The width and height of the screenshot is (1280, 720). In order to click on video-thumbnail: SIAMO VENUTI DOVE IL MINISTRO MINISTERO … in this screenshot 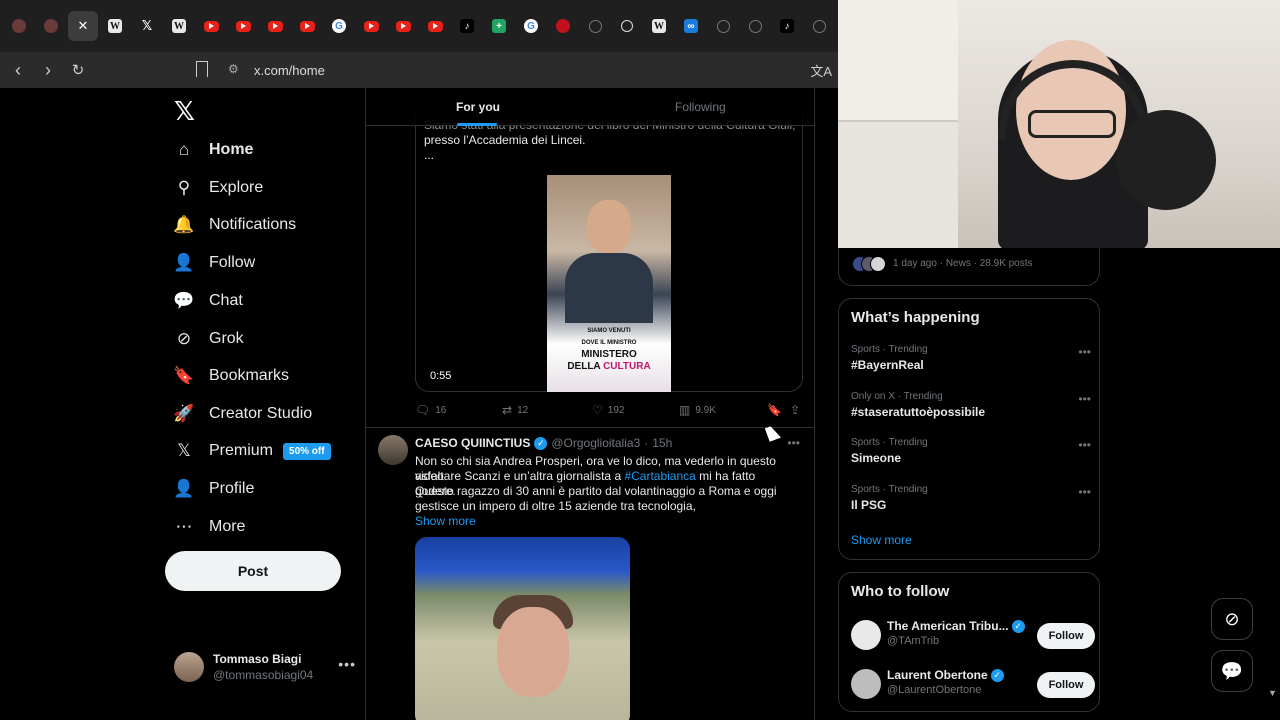, I will do `click(609, 283)`.